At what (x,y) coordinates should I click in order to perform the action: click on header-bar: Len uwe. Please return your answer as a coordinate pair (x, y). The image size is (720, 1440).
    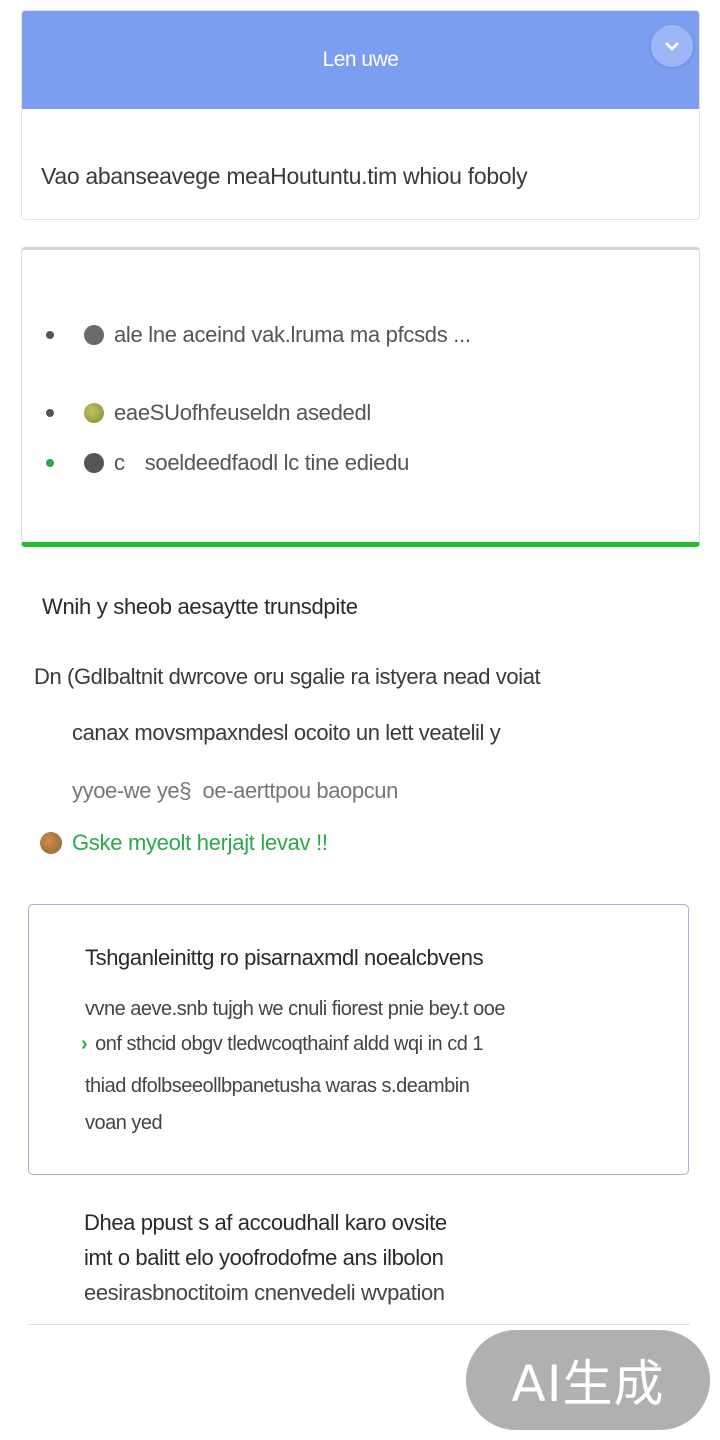
    Looking at the image, I should click on (360, 60).